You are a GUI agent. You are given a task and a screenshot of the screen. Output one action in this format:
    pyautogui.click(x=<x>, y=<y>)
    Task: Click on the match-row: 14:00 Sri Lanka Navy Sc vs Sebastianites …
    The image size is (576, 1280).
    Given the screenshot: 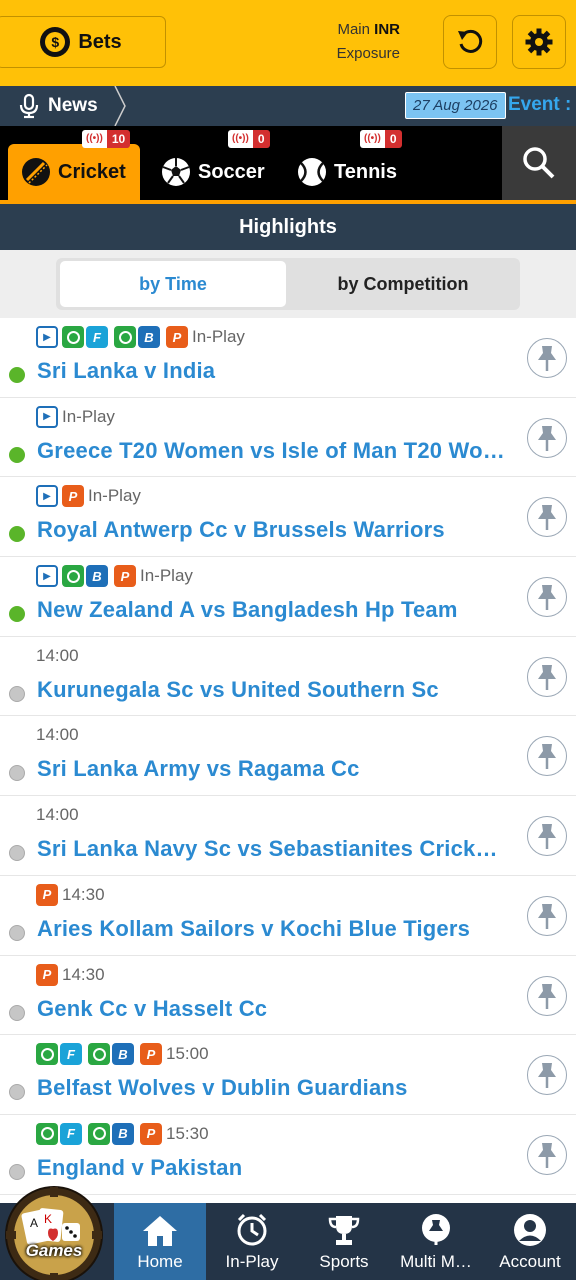 What is the action you would take?
    pyautogui.click(x=288, y=836)
    